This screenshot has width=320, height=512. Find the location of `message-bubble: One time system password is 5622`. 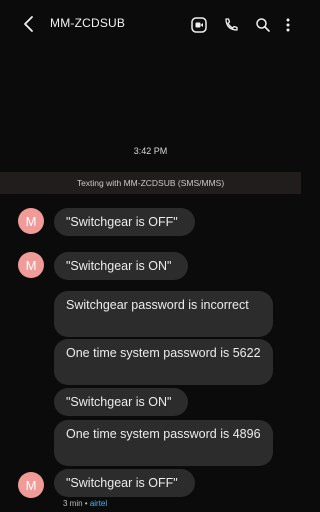

message-bubble: One time system password is 5622 is located at coordinates (163, 362).